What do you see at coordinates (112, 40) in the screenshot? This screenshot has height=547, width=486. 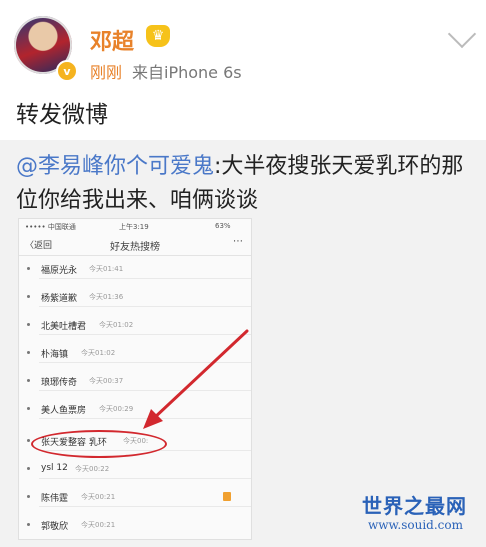 I see `author-name: 邓超` at bounding box center [112, 40].